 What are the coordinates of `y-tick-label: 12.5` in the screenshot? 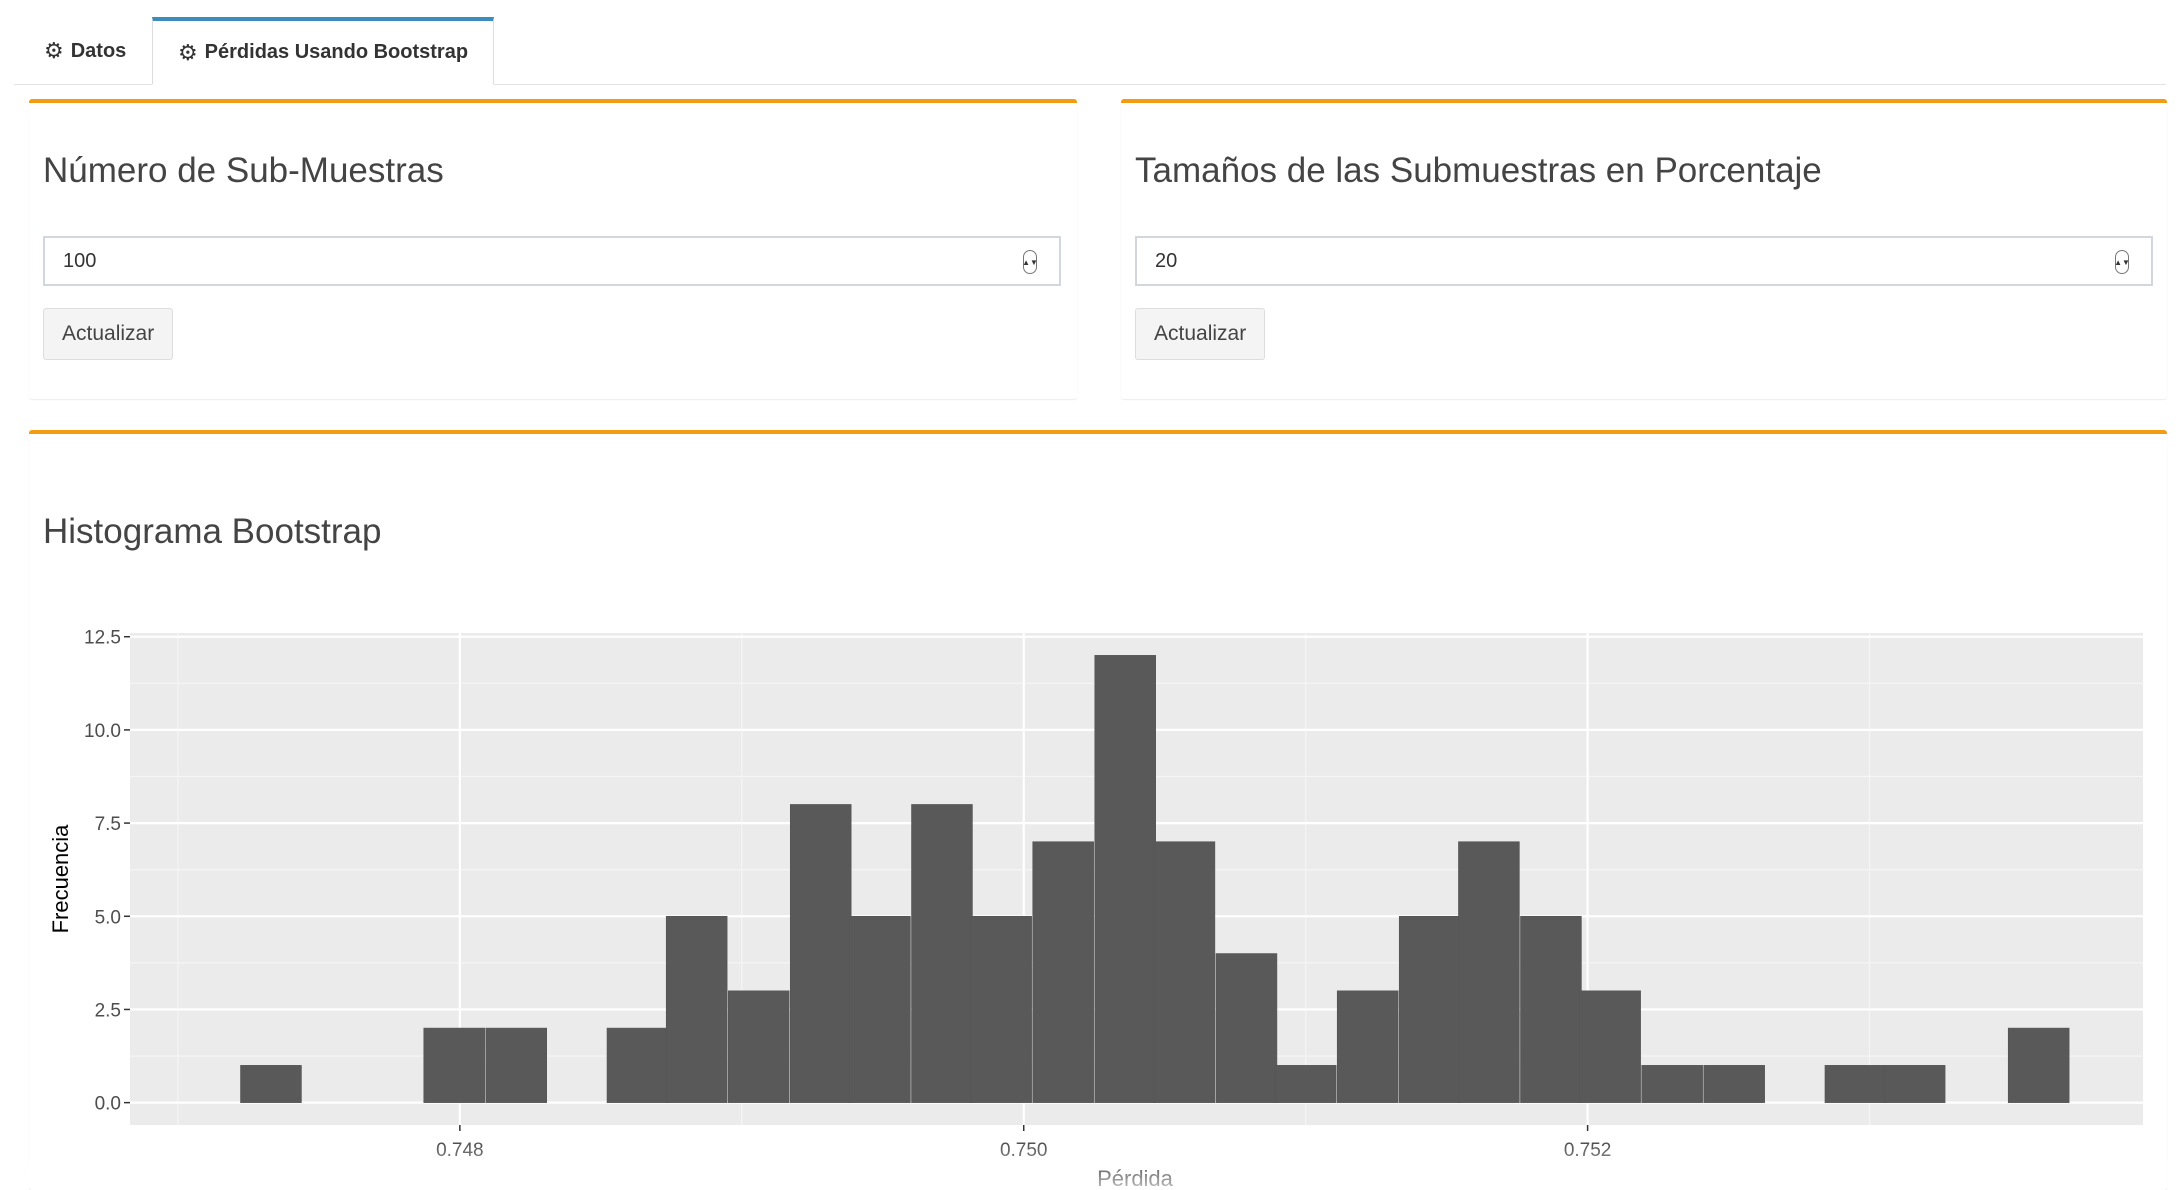 It's located at (102, 638).